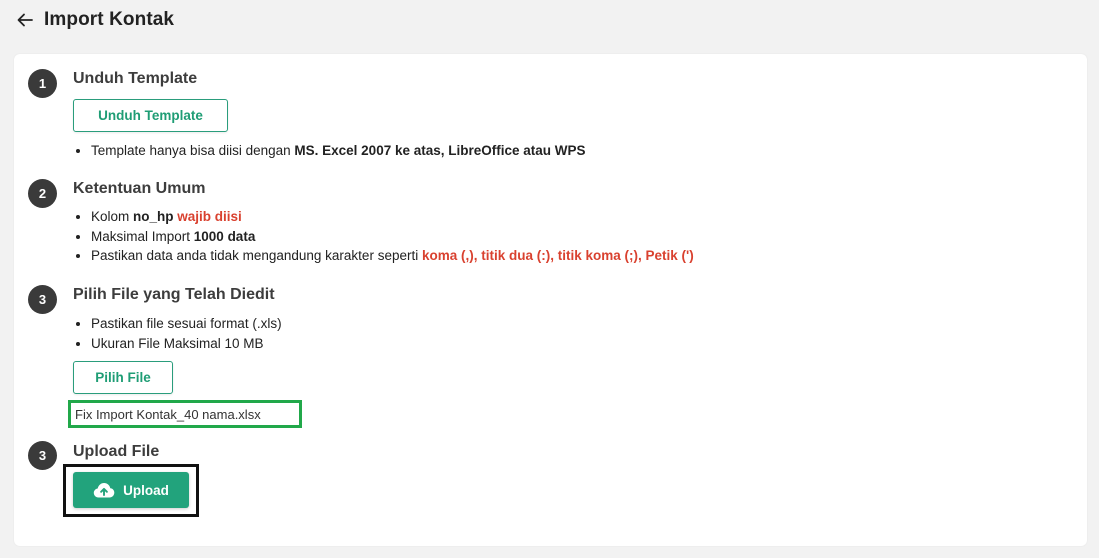  I want to click on list-item: Ukuran File Maksimal 10 MB, so click(186, 344).